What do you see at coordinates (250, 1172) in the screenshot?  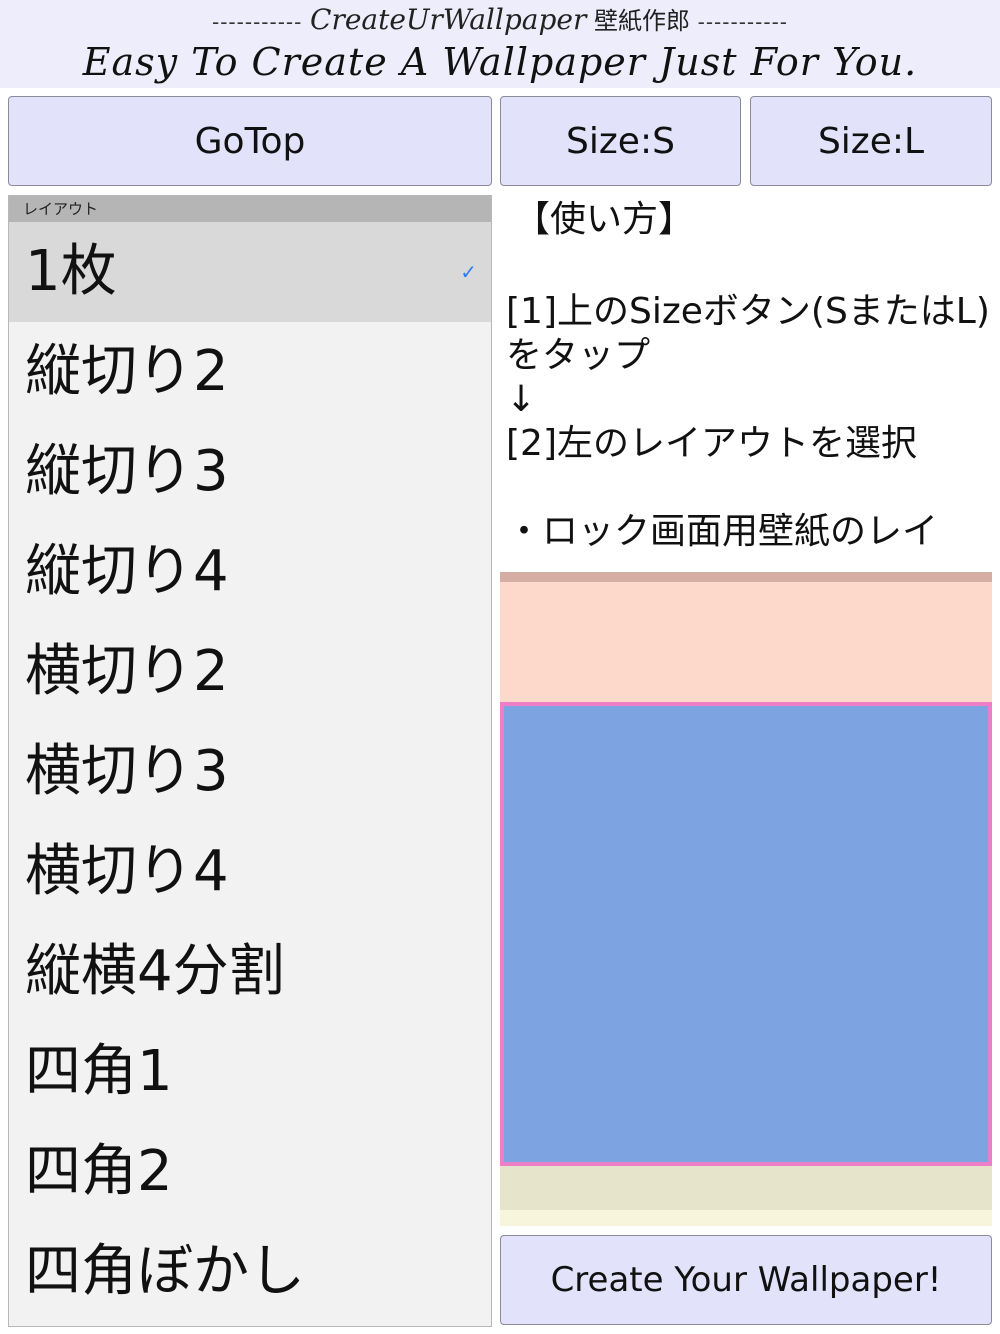 I see `layout-item-square-2: 四角2` at bounding box center [250, 1172].